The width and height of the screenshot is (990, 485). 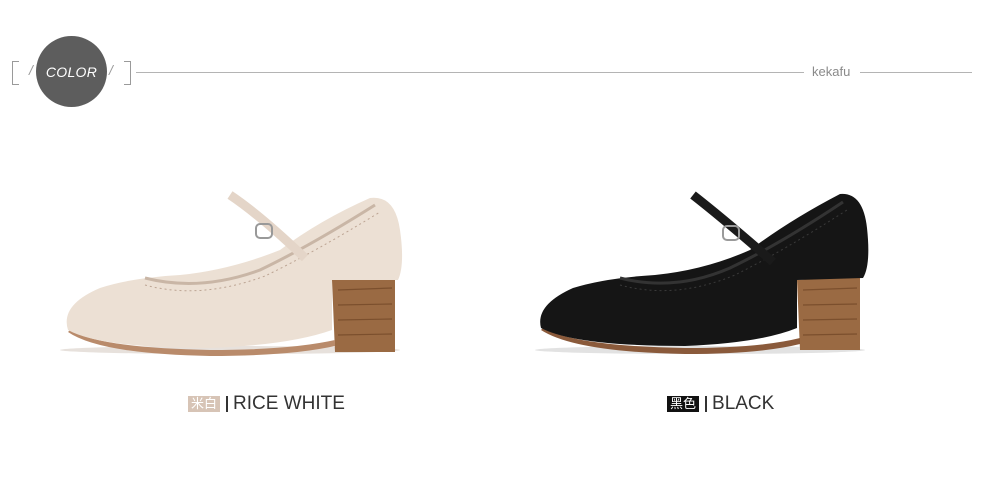 I want to click on product-image-black, so click(x=705, y=270).